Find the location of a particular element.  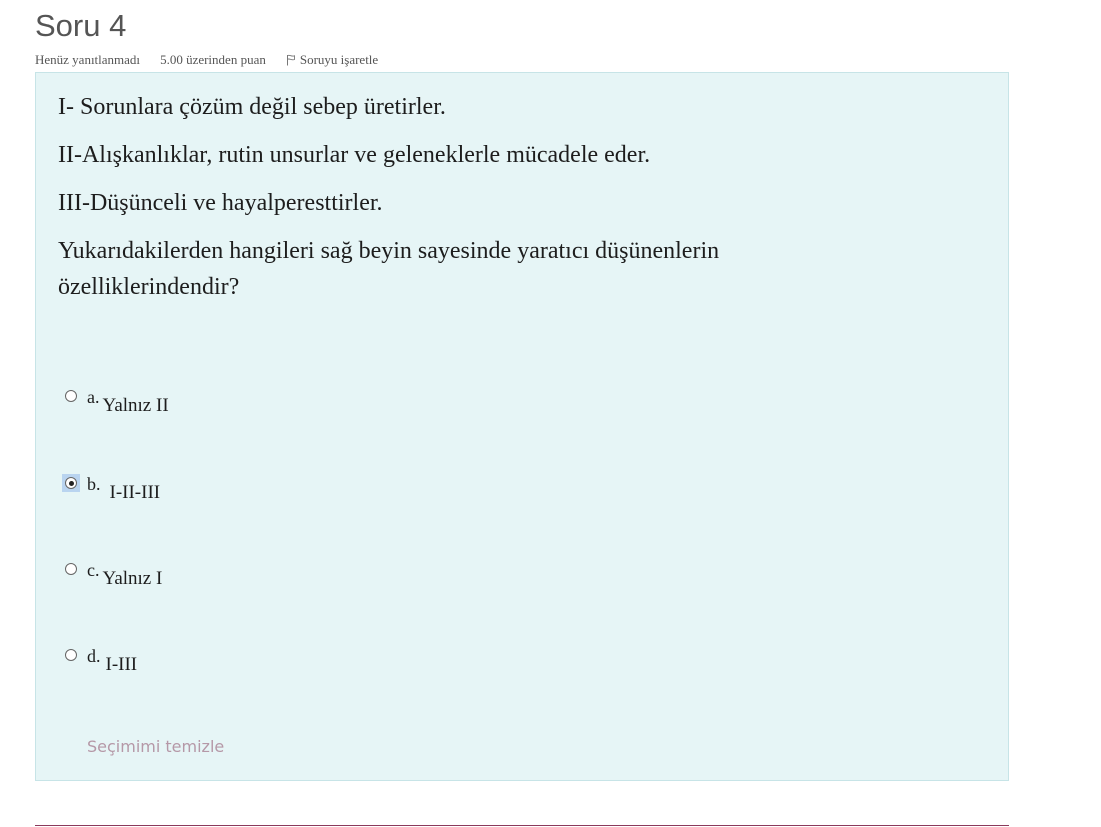

option-text: I-III is located at coordinates (121, 664).